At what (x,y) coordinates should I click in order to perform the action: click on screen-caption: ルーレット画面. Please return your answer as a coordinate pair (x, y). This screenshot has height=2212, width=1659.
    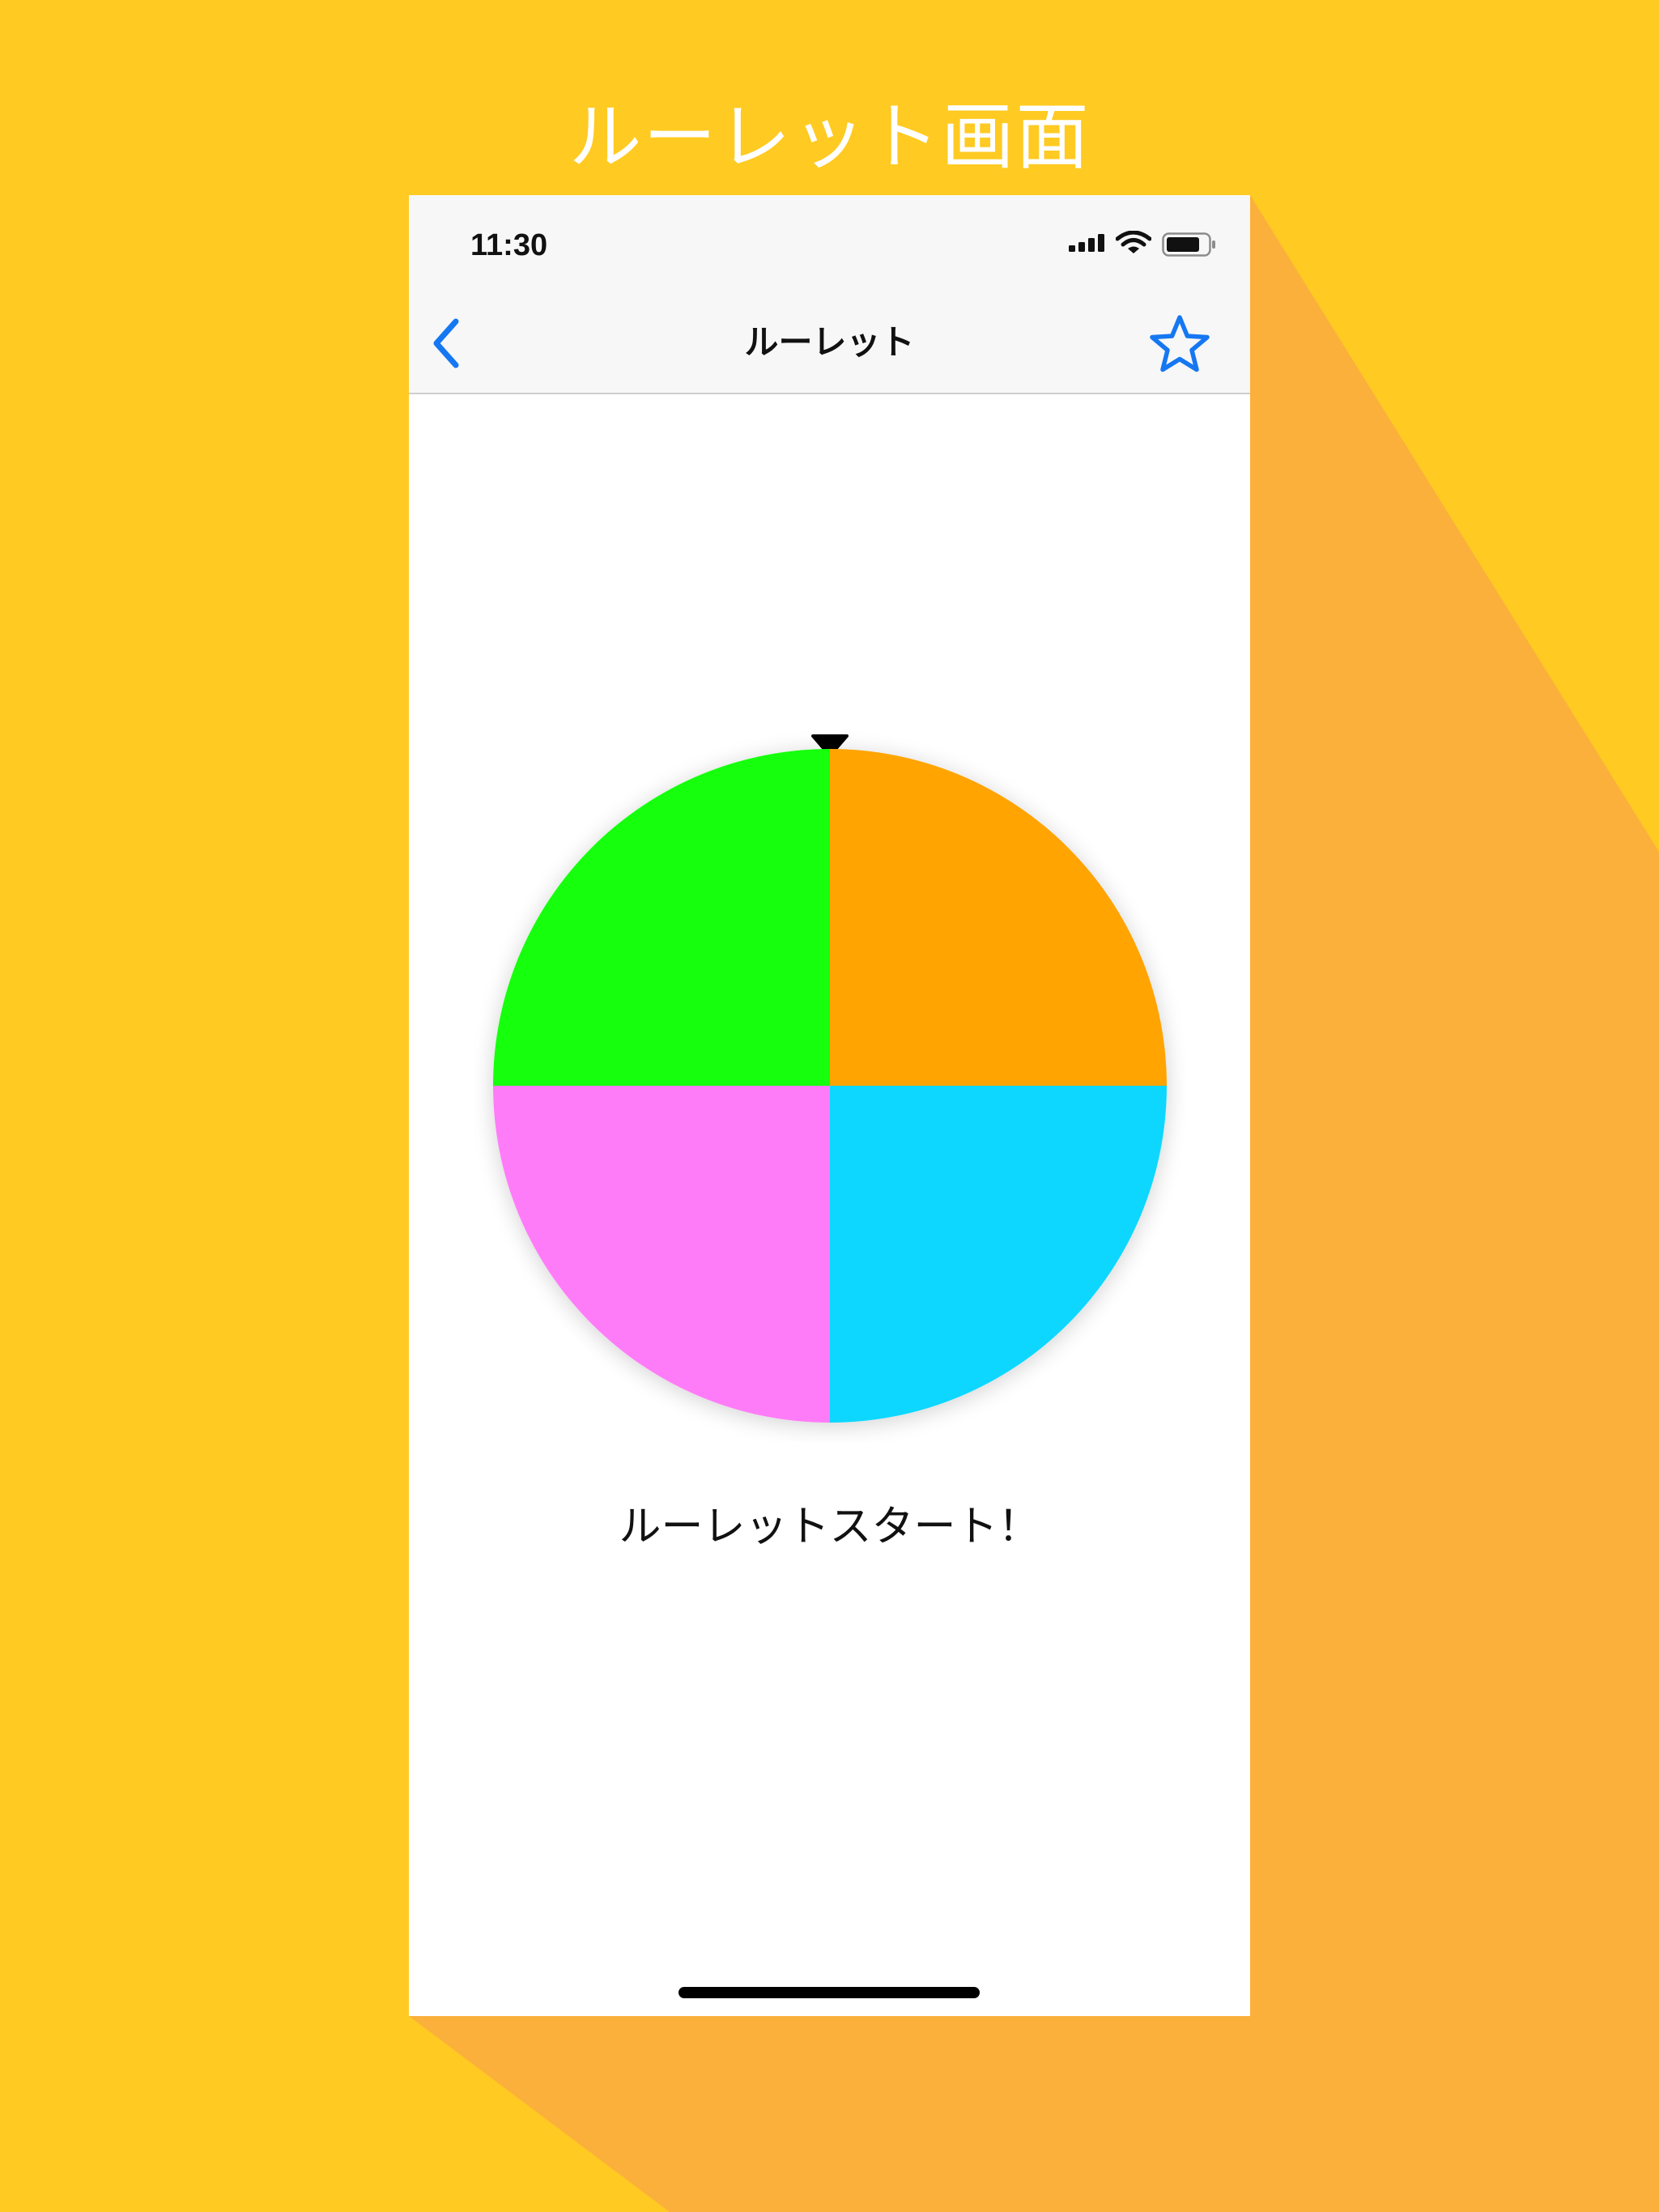
    Looking at the image, I should click on (829, 138).